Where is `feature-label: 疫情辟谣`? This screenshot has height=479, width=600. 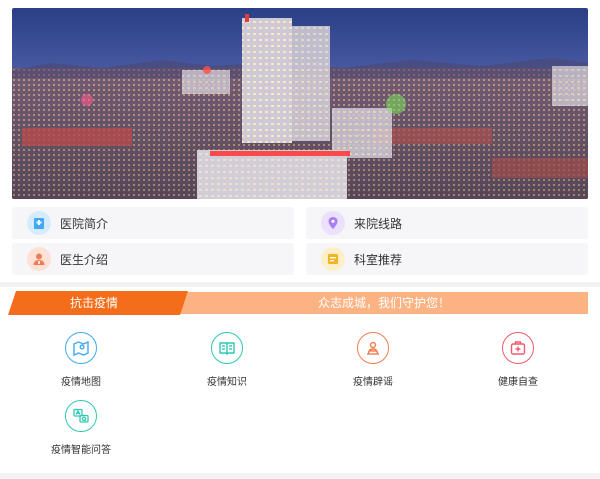 feature-label: 疫情辟谣 is located at coordinates (373, 382).